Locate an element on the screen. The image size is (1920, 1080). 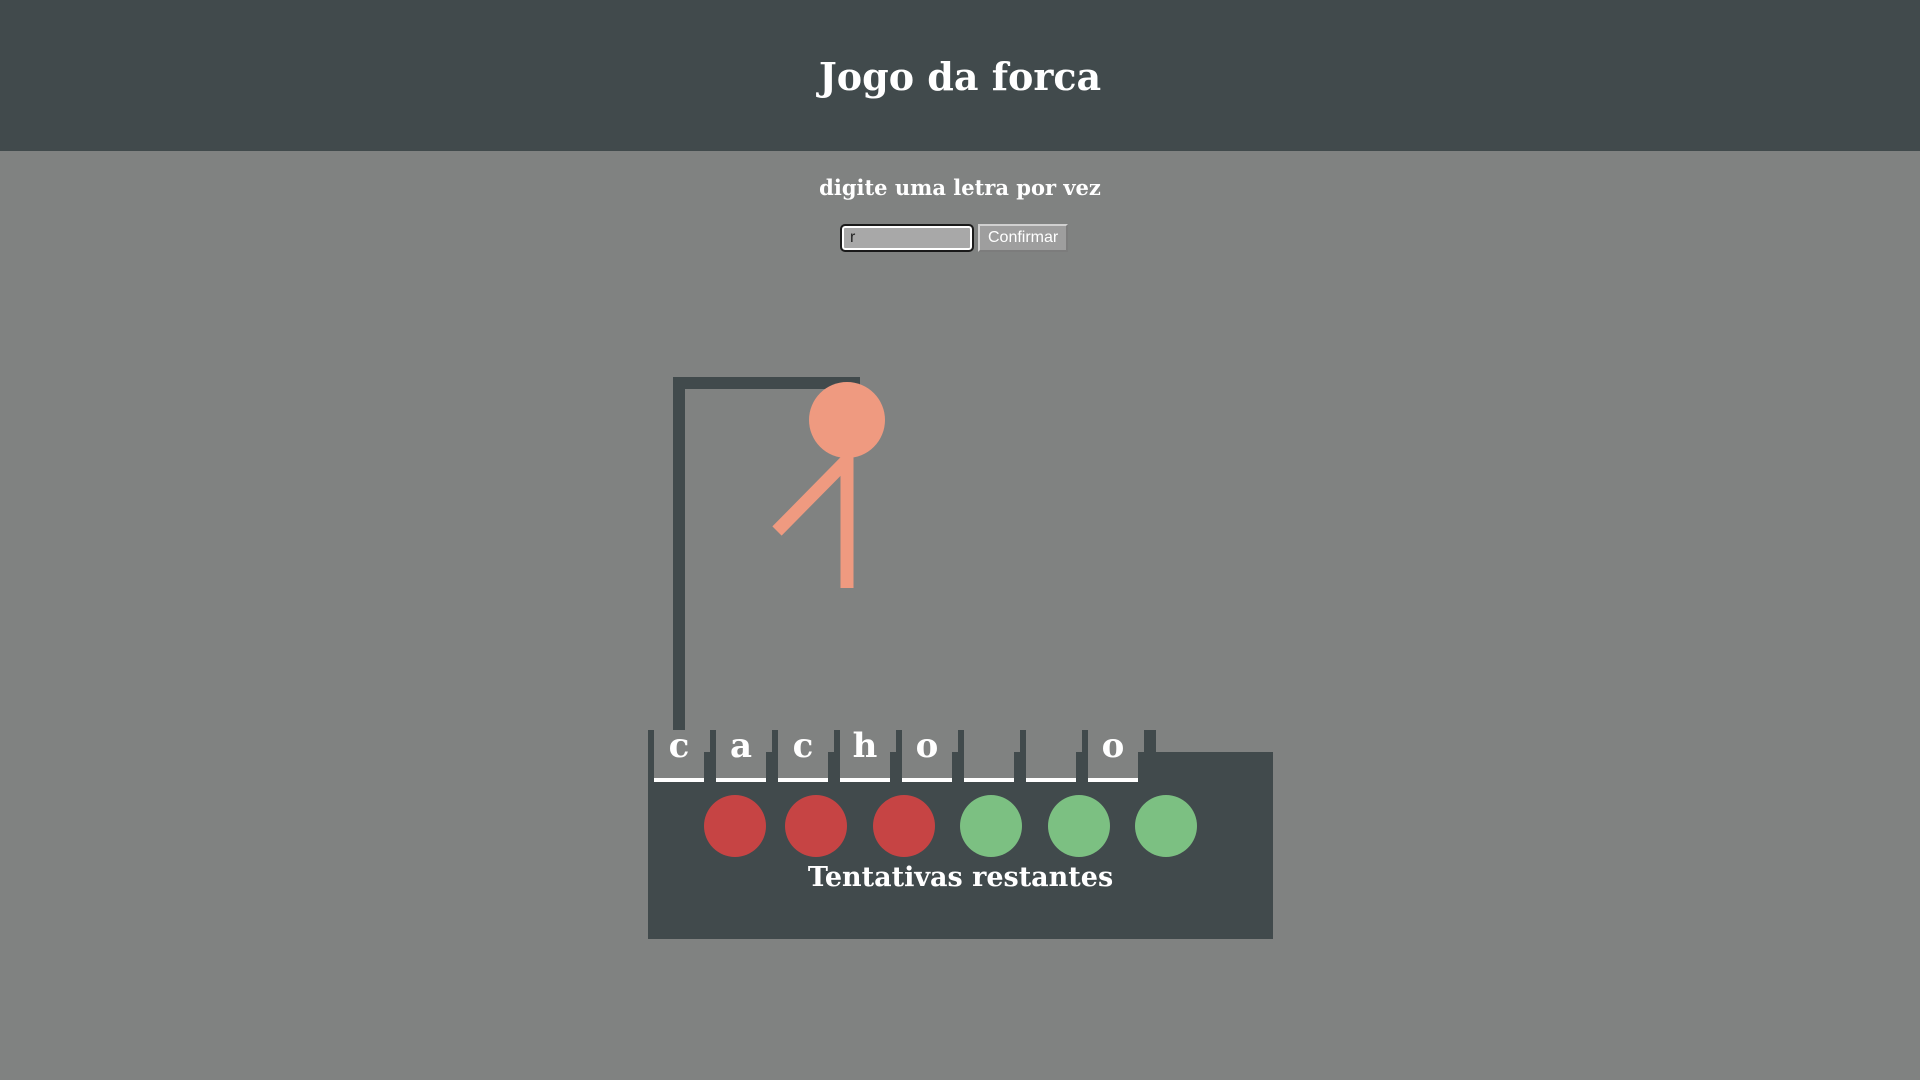
slot-letter: h is located at coordinates (865, 746).